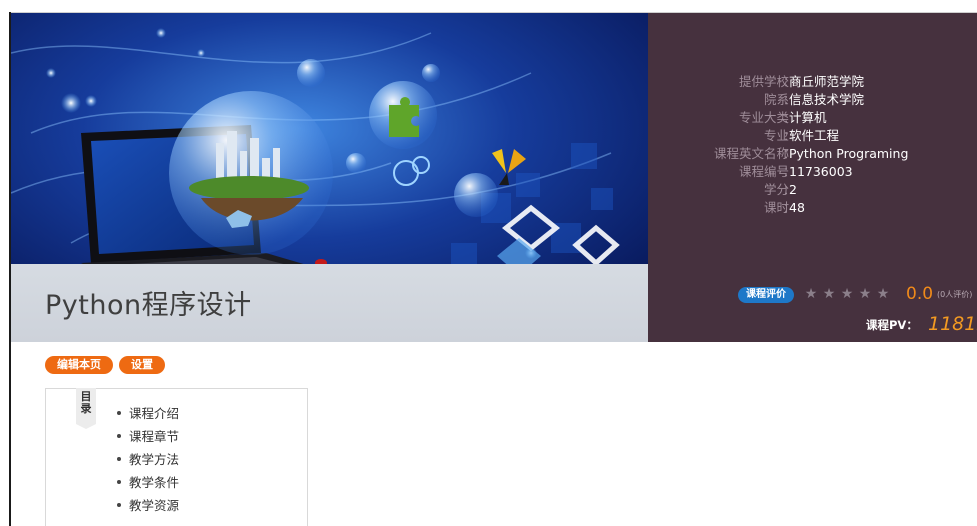 This screenshot has width=977, height=526. What do you see at coordinates (920, 294) in the screenshot?
I see `rating-score: 0.0` at bounding box center [920, 294].